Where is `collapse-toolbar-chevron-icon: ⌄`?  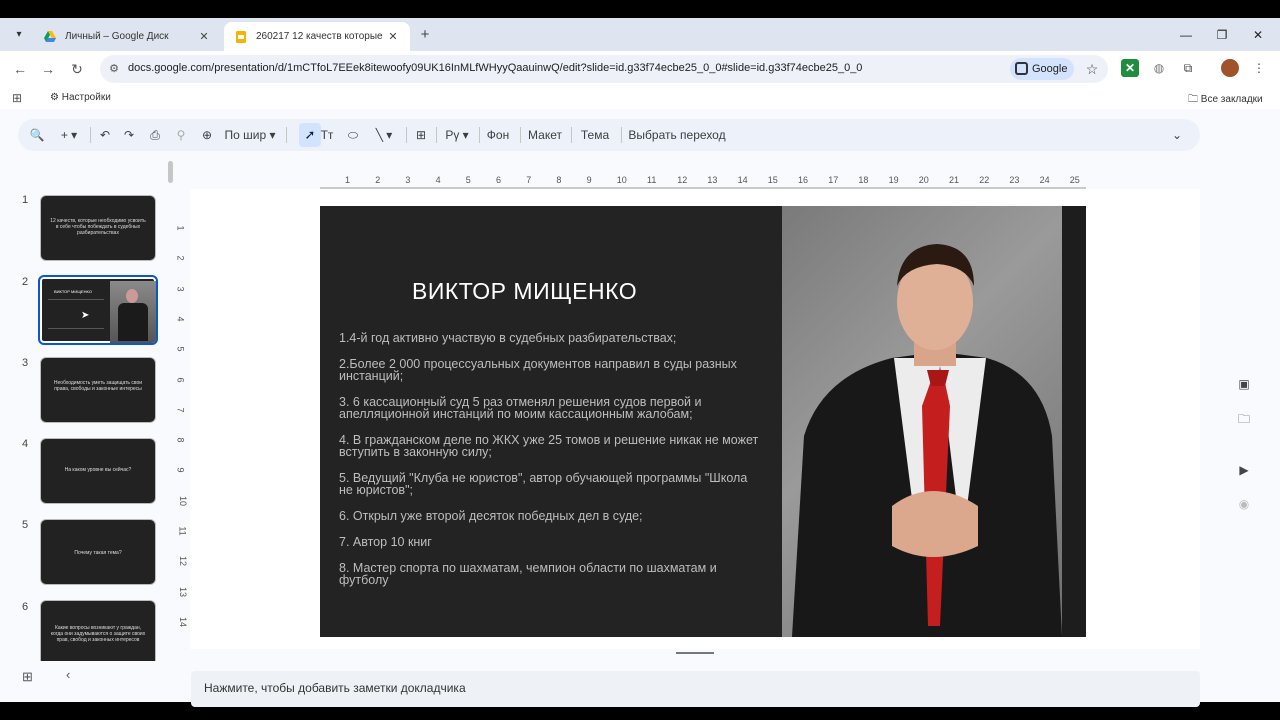 collapse-toolbar-chevron-icon: ⌄ is located at coordinates (1177, 135).